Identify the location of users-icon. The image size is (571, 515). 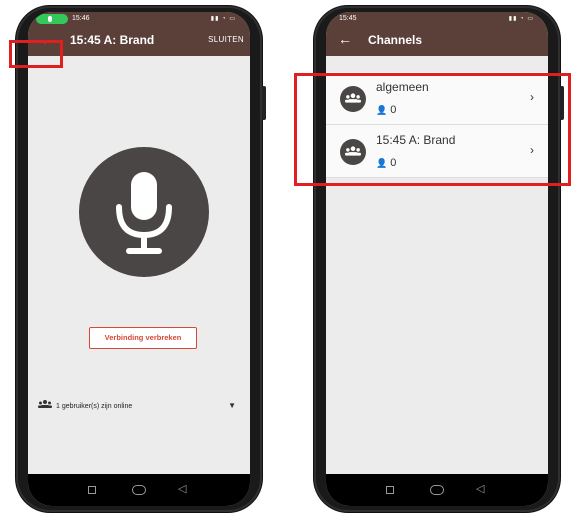
(45, 405).